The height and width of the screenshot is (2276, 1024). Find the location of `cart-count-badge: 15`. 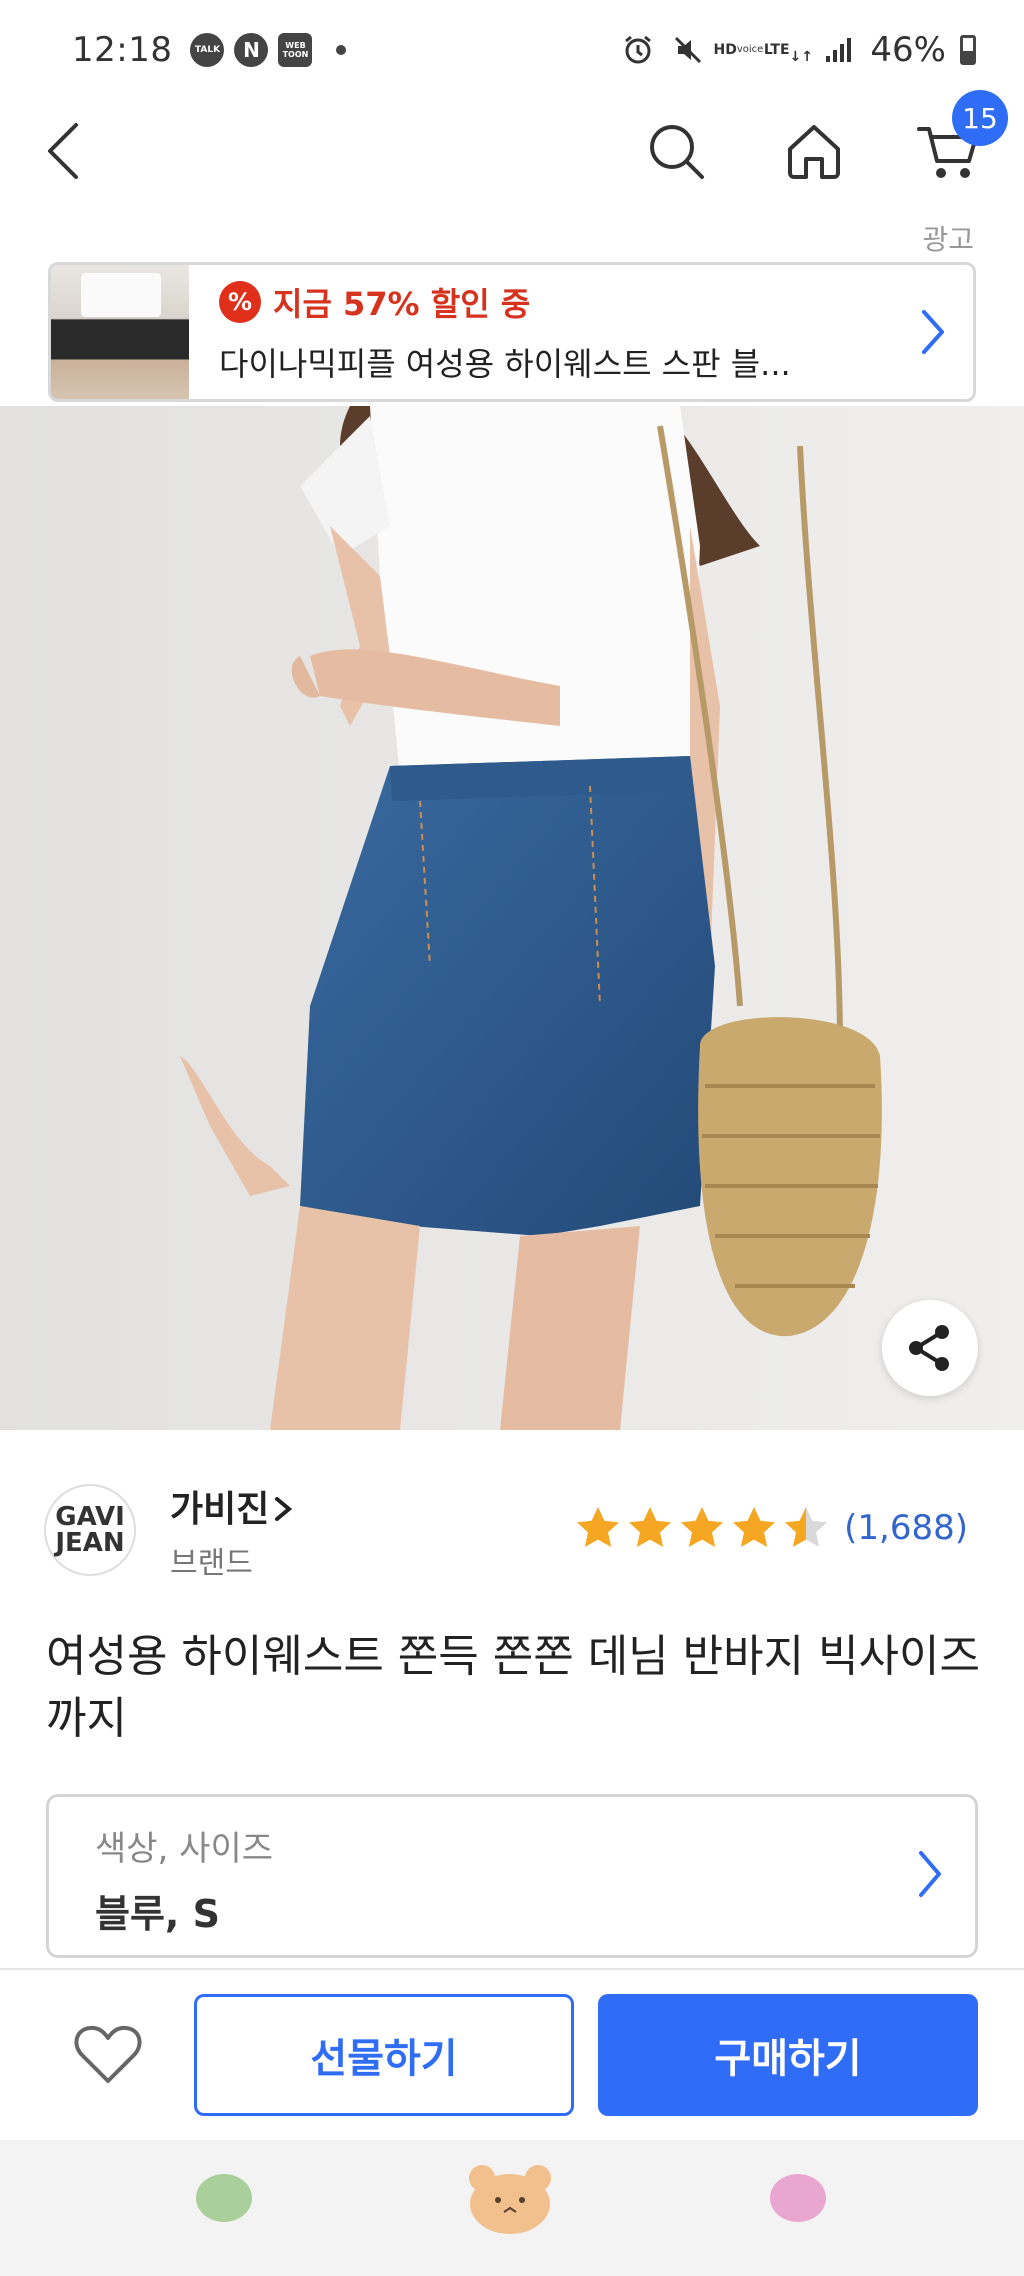

cart-count-badge: 15 is located at coordinates (980, 118).